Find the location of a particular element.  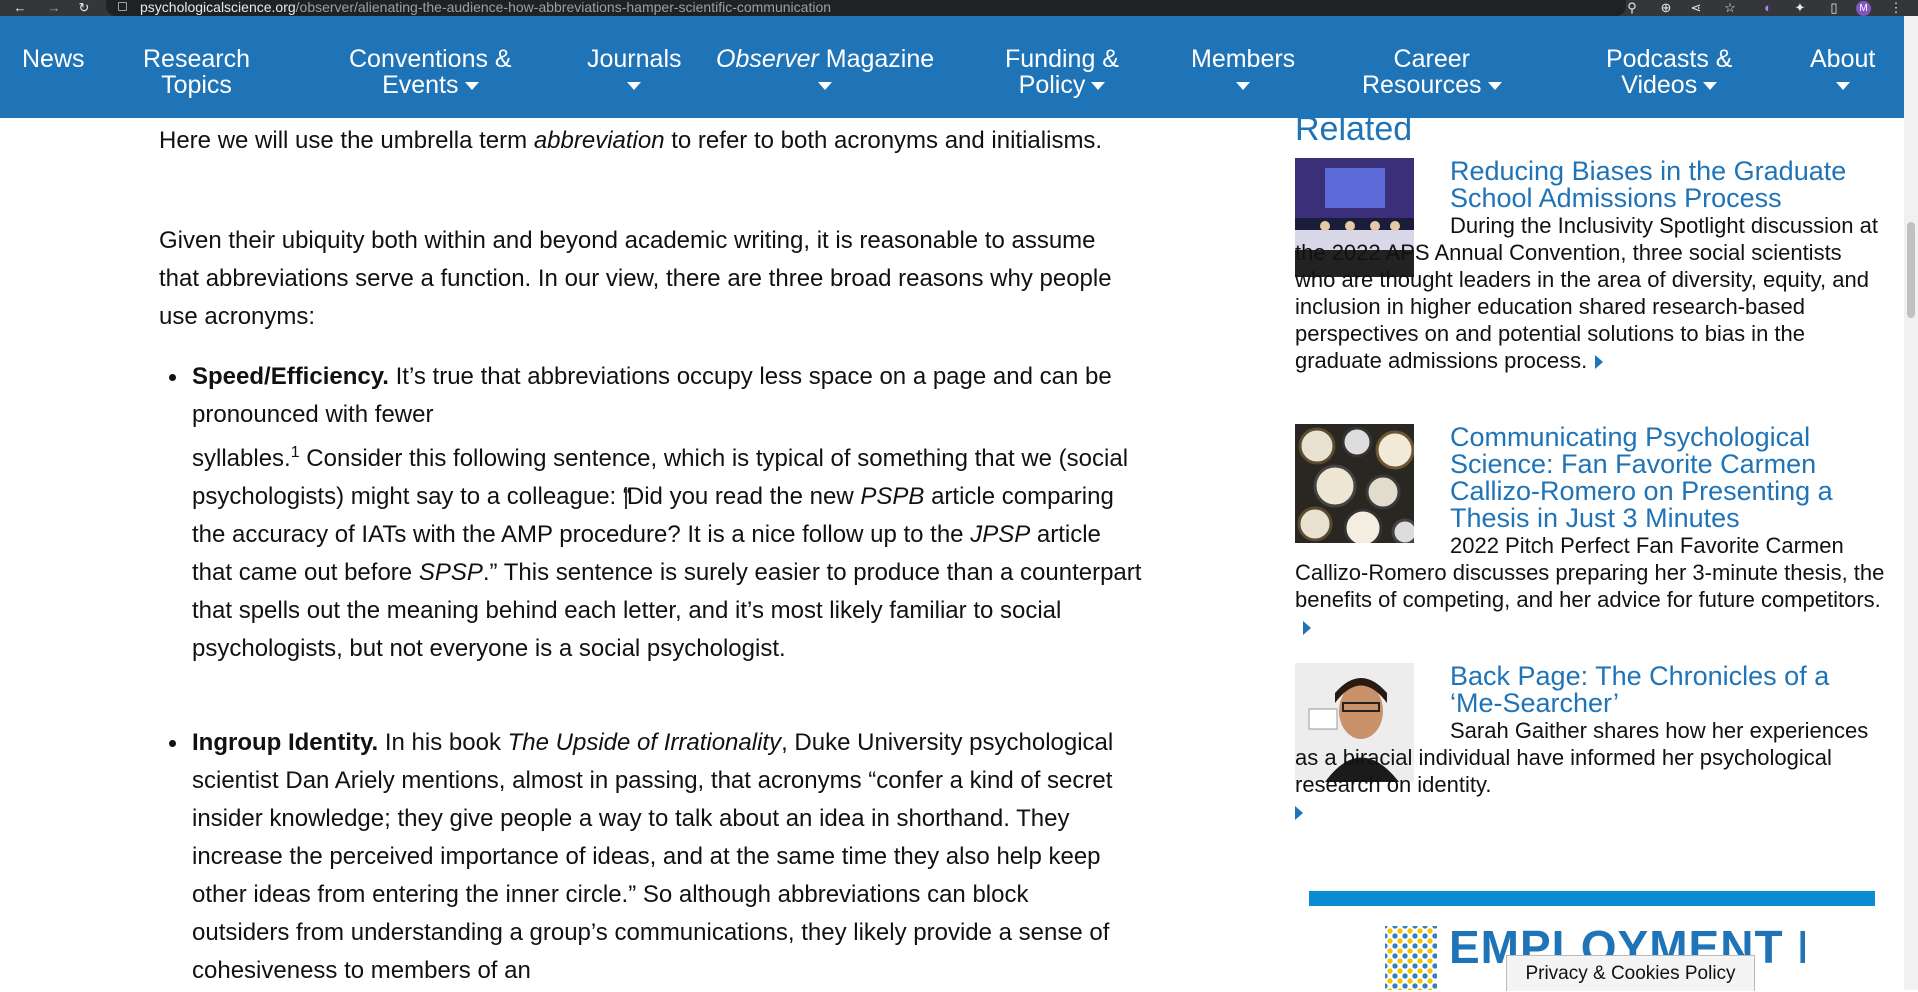

sidebar-icon: ▯ is located at coordinates (1834, 8).